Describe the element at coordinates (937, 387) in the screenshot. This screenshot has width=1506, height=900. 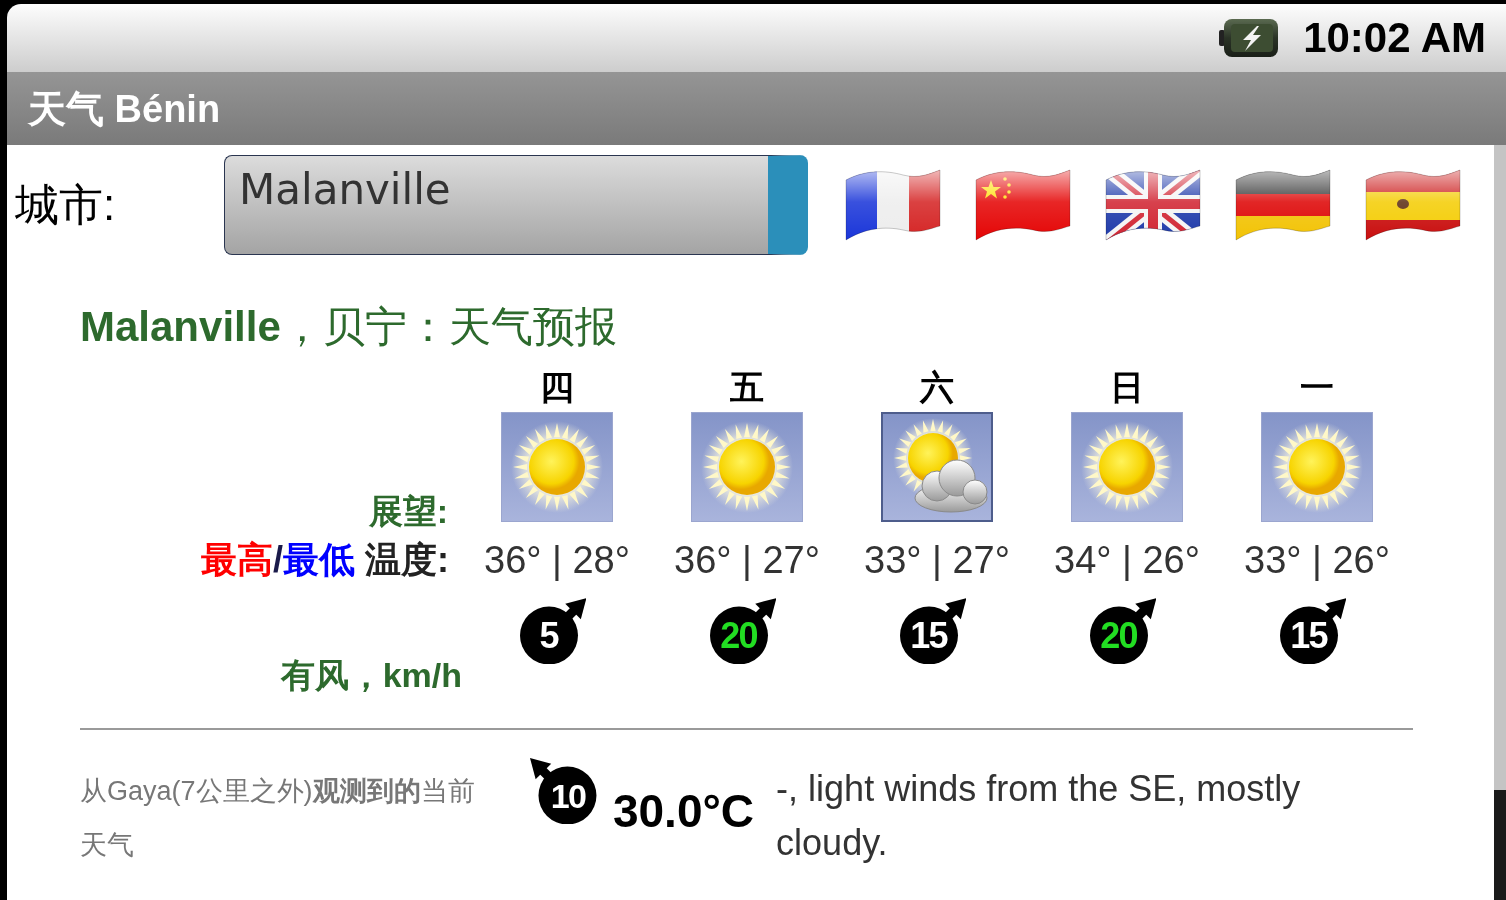
I see `day-label: 六` at that location.